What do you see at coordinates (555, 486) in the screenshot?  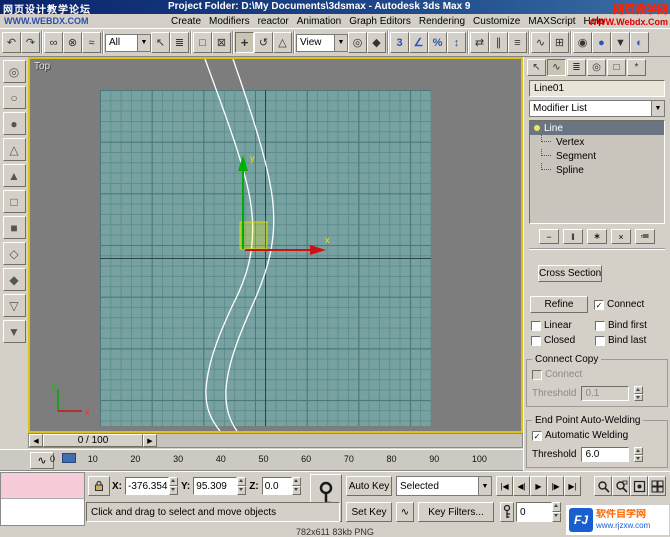 I see `next-frame-button: |▶` at bounding box center [555, 486].